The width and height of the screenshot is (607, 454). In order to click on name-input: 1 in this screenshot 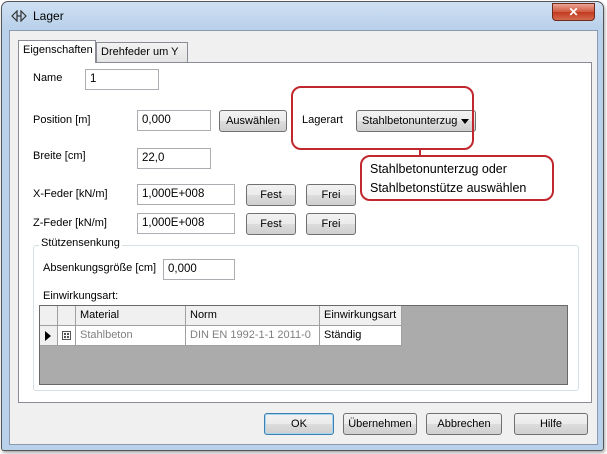, I will do `click(122, 79)`.